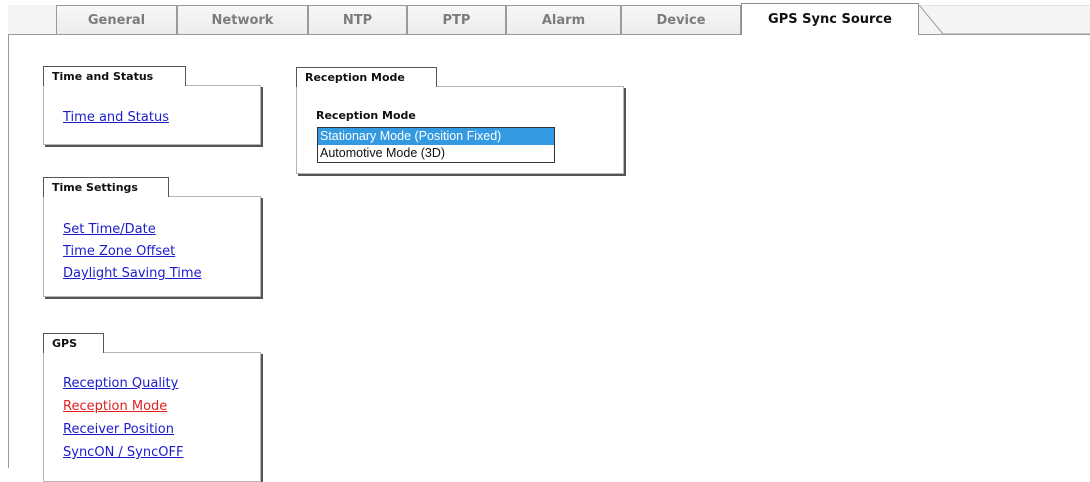 The height and width of the screenshot is (482, 1090). What do you see at coordinates (123, 452) in the screenshot?
I see `synconoff-link: SyncON / SyncOFF` at bounding box center [123, 452].